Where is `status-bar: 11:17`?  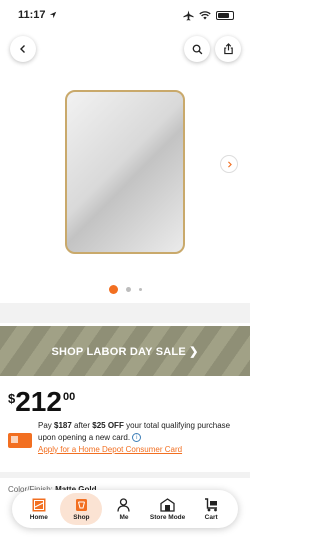
status-bar: 11:17 is located at coordinates (125, 15).